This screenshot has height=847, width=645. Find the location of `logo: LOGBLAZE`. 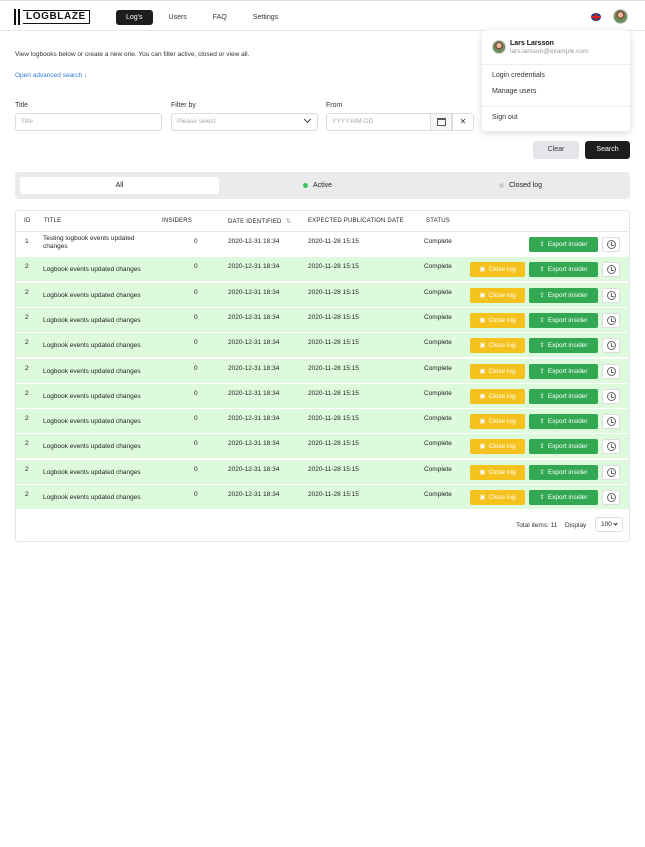

logo: LOGBLAZE is located at coordinates (52, 17).